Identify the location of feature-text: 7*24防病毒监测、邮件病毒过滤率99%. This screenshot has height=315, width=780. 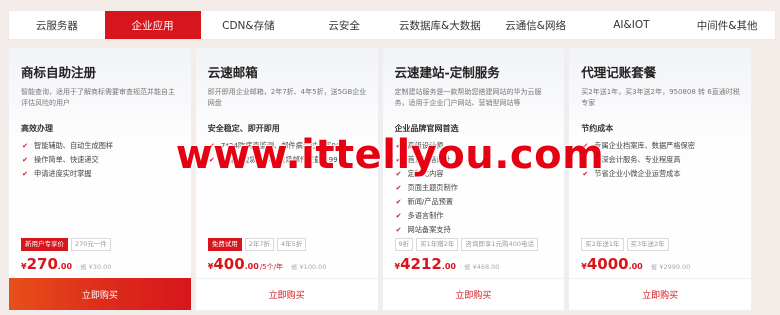
(284, 145).